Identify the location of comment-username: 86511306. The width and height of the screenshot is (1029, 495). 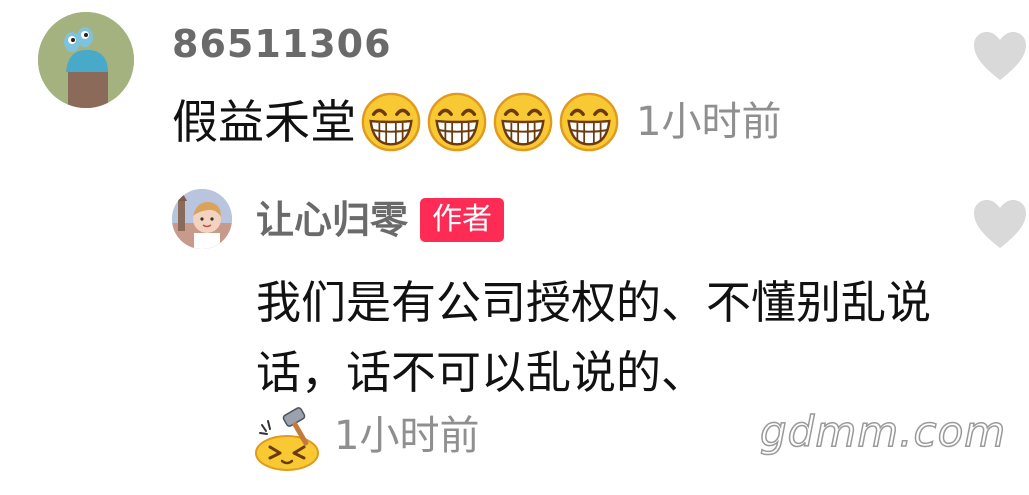
(282, 44).